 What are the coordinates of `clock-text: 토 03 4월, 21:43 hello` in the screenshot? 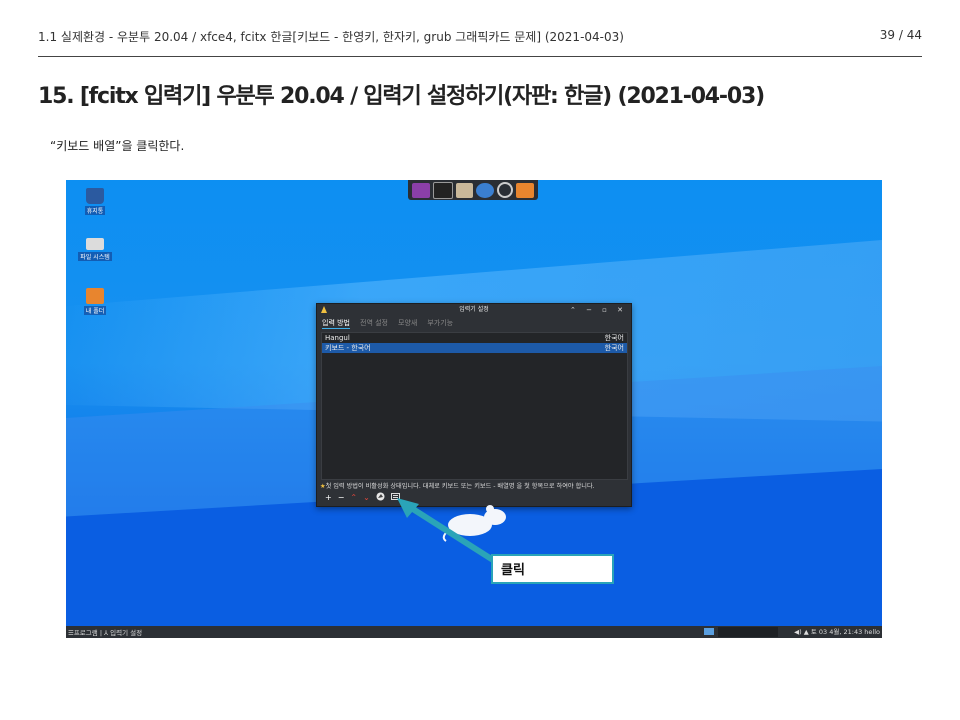 It's located at (845, 632).